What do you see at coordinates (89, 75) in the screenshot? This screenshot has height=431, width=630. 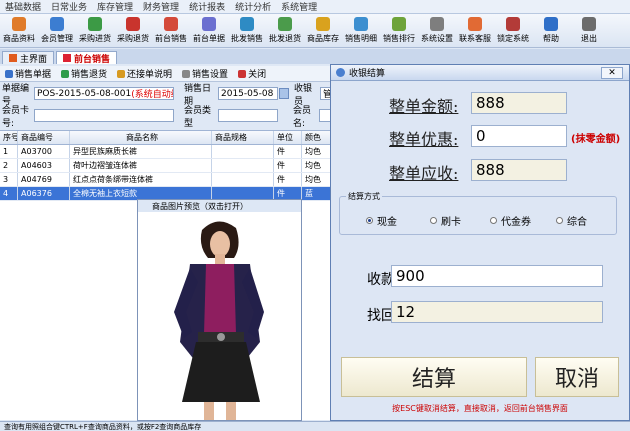 I see `return-label: 销售退货` at bounding box center [89, 75].